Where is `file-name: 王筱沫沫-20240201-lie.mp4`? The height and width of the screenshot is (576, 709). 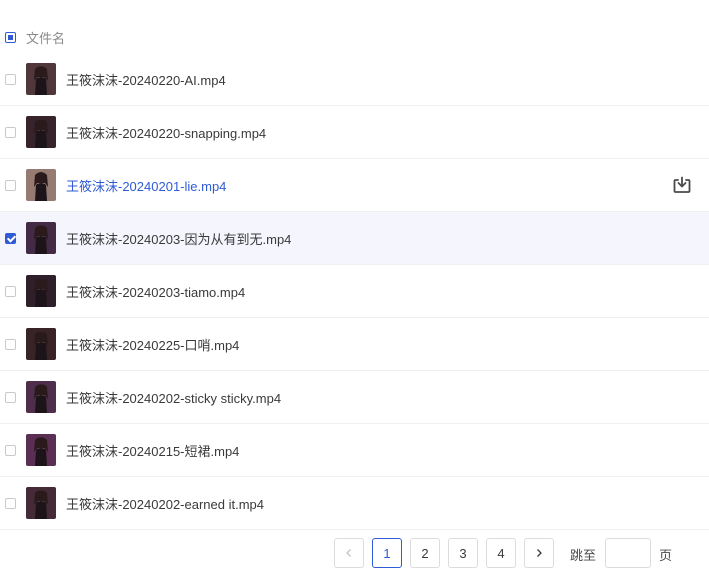
file-name: 王筱沫沫-20240201-lie.mp4 is located at coordinates (146, 185).